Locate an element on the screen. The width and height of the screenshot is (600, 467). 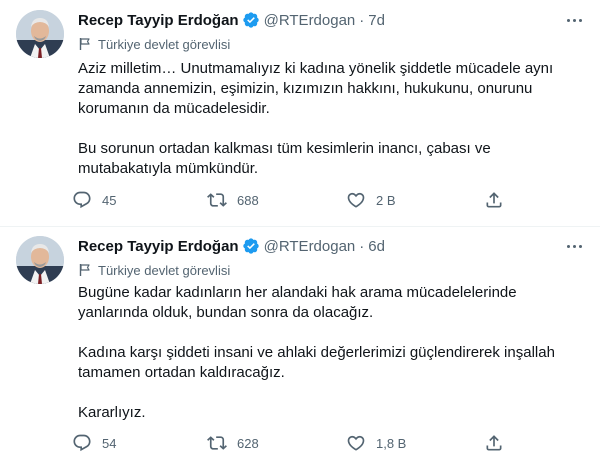
tweet-text-line: Kararlıyız. is located at coordinates (112, 412).